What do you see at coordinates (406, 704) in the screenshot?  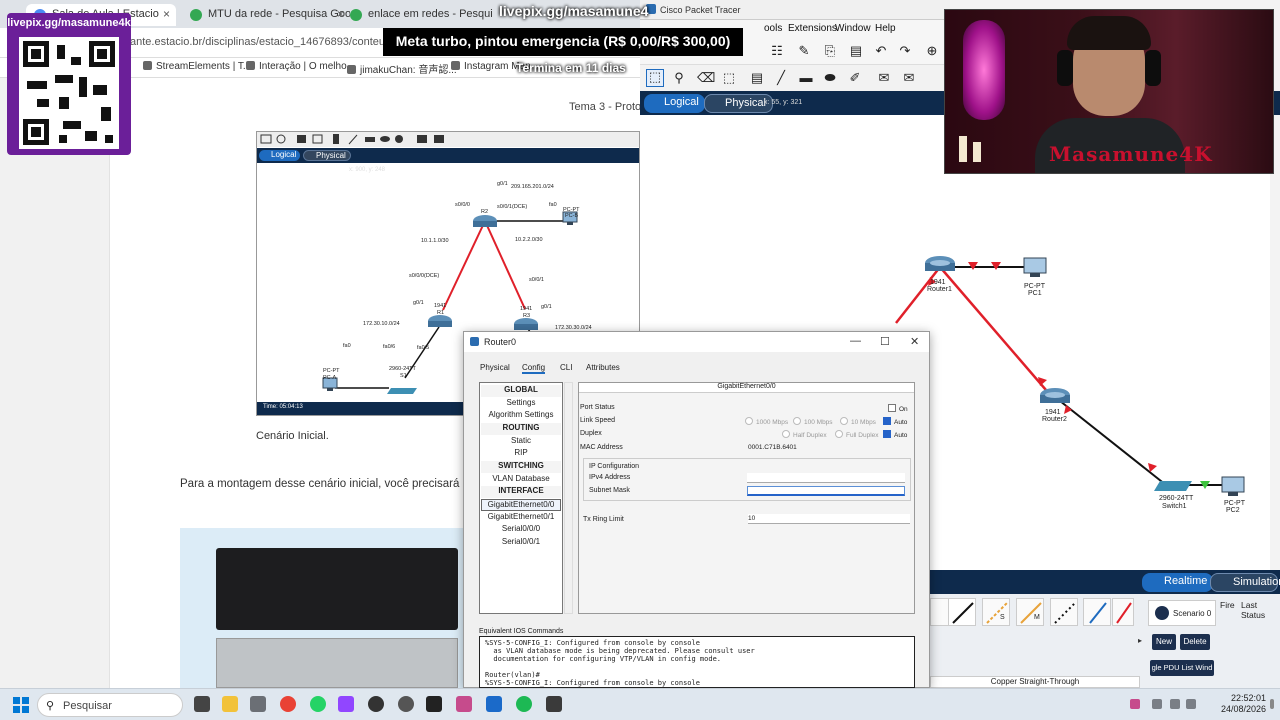 I see `github-icon` at bounding box center [406, 704].